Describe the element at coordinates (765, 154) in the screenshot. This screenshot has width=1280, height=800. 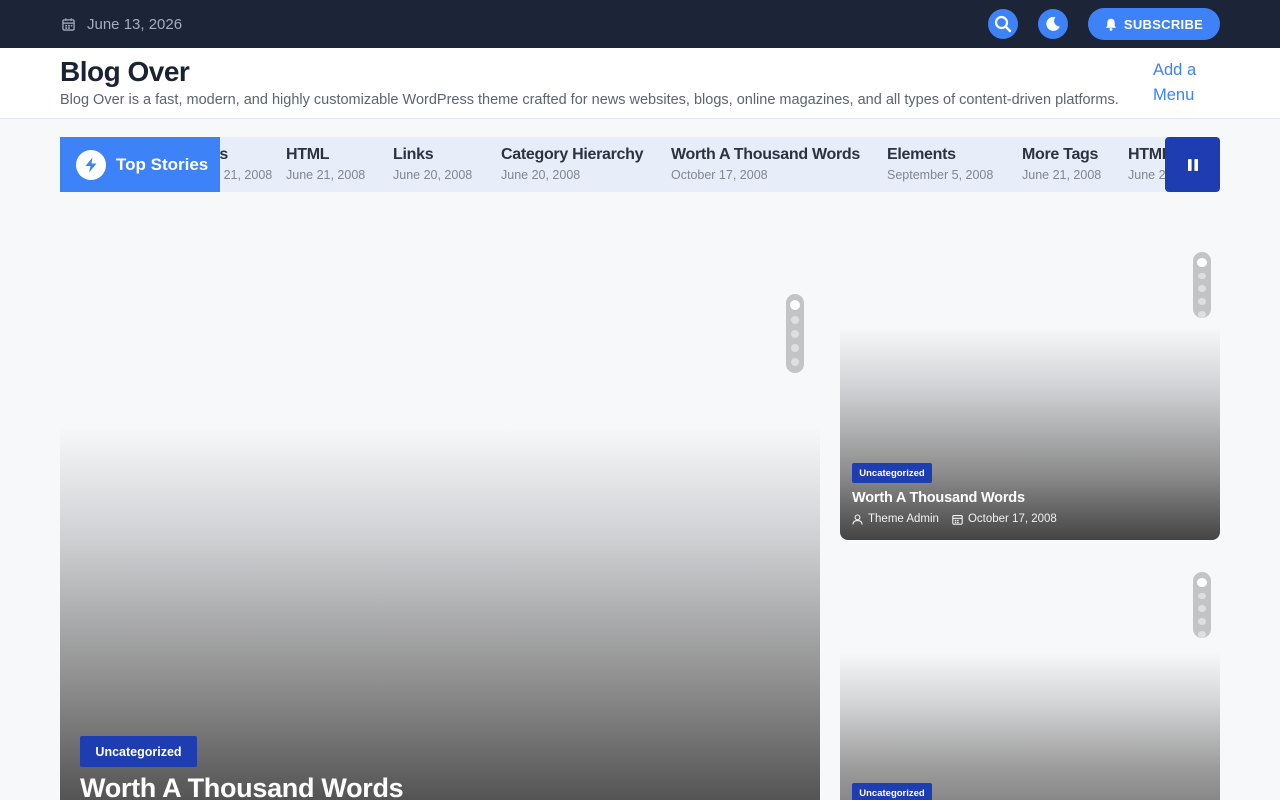
I see `ticker-item-title: Worth A Thousand Words` at that location.